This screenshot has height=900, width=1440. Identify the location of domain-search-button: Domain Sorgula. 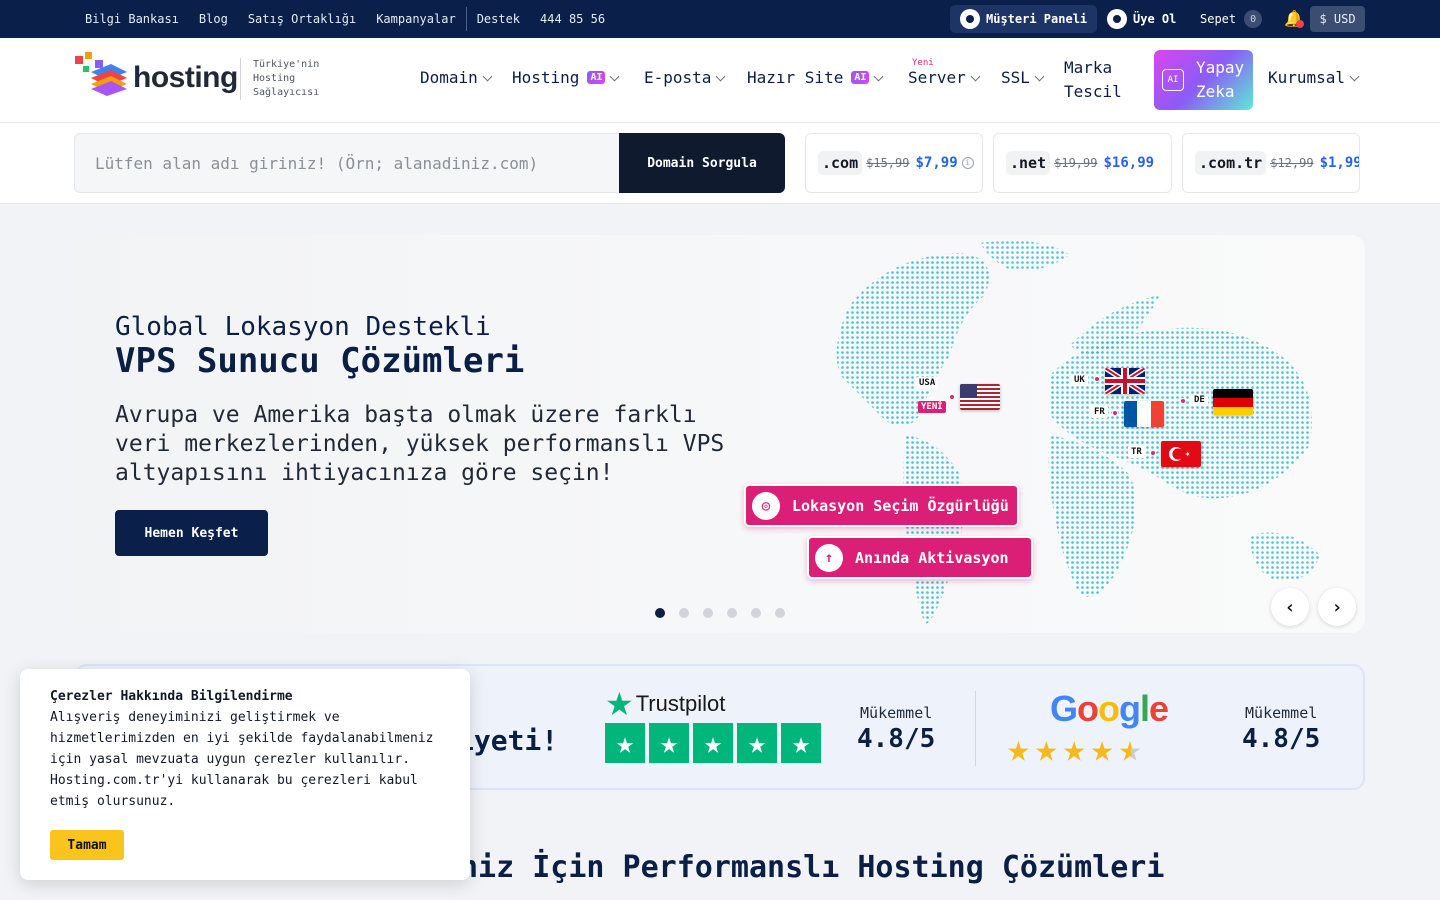
(702, 163).